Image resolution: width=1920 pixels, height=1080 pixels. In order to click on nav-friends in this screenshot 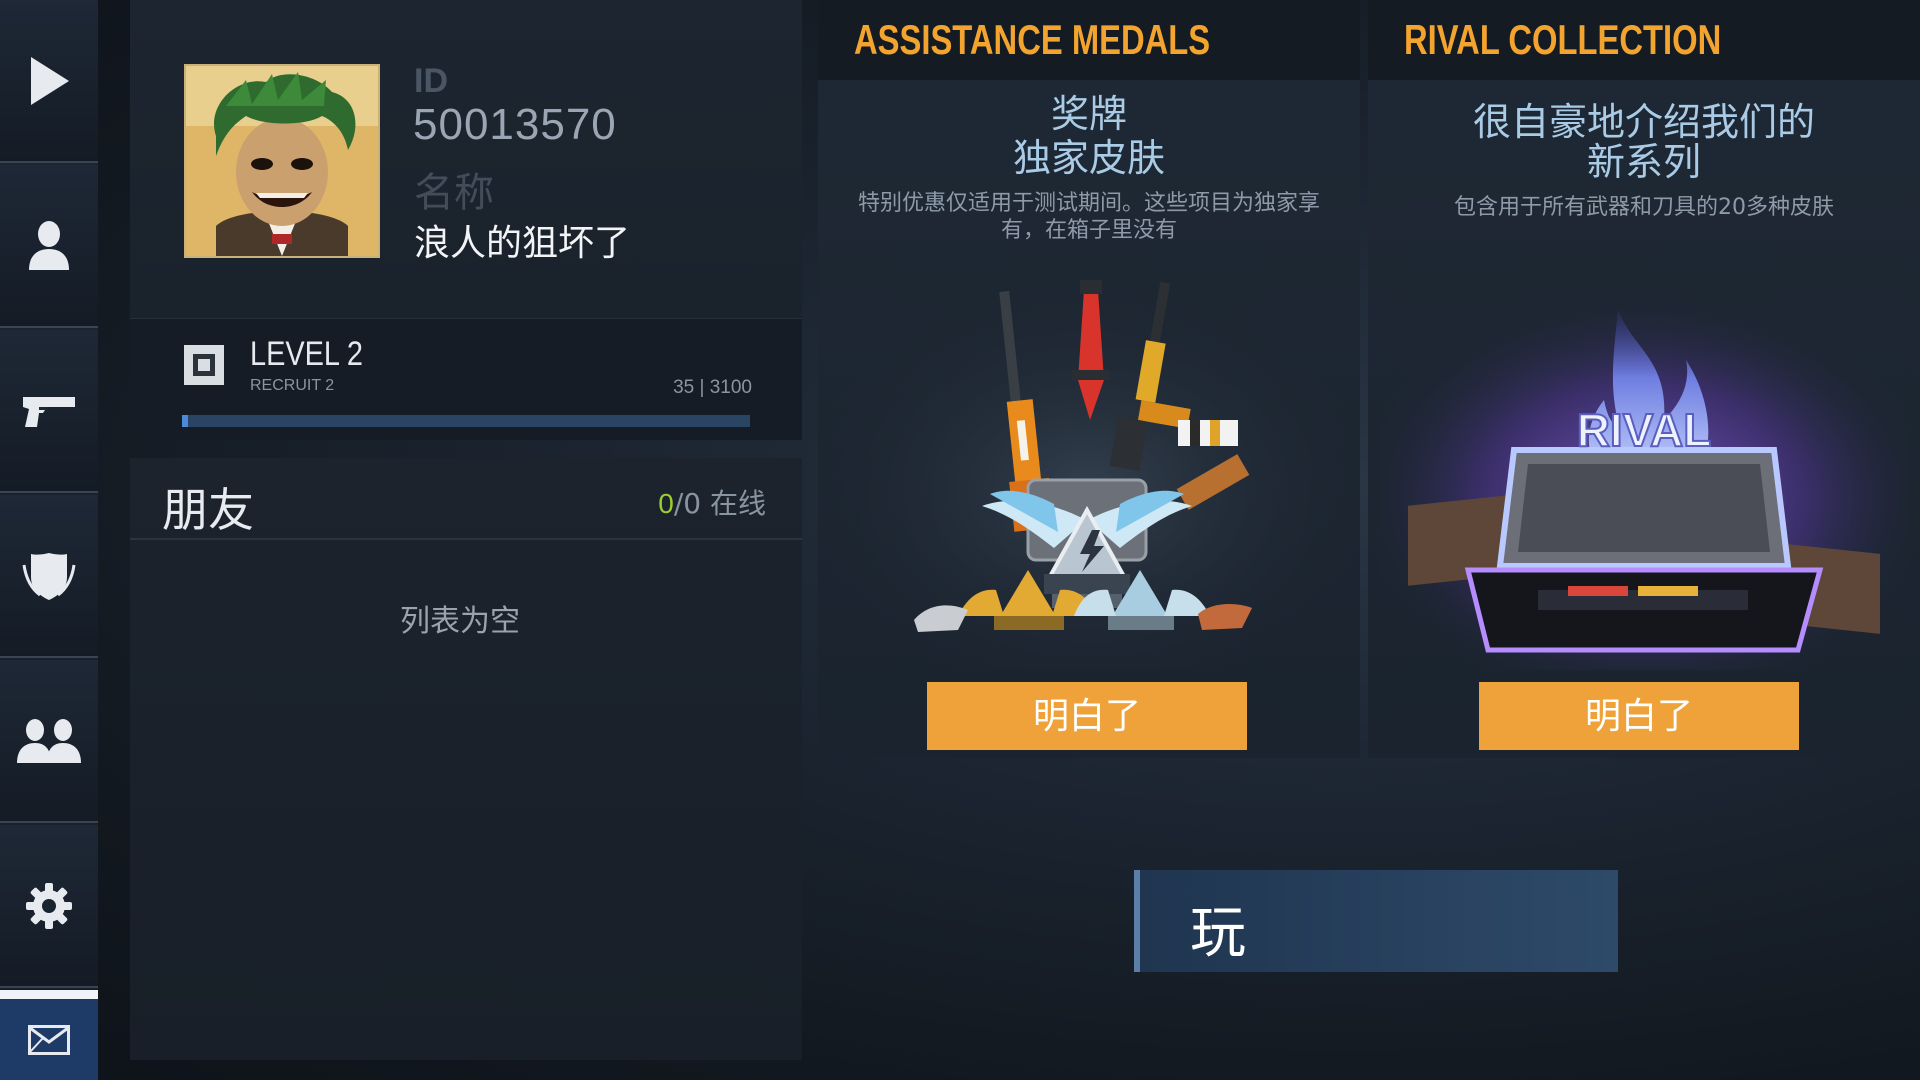, I will do `click(49, 741)`.